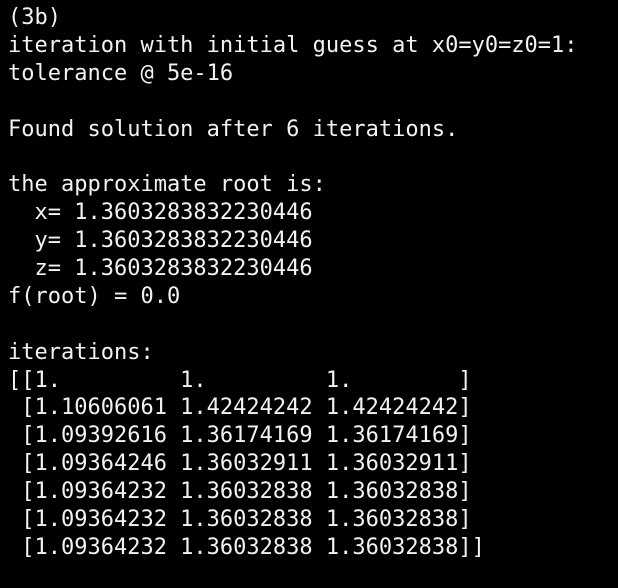  I want to click on iteration-row: [1.09392616 1.36174169 1.36174169], so click(240, 436).